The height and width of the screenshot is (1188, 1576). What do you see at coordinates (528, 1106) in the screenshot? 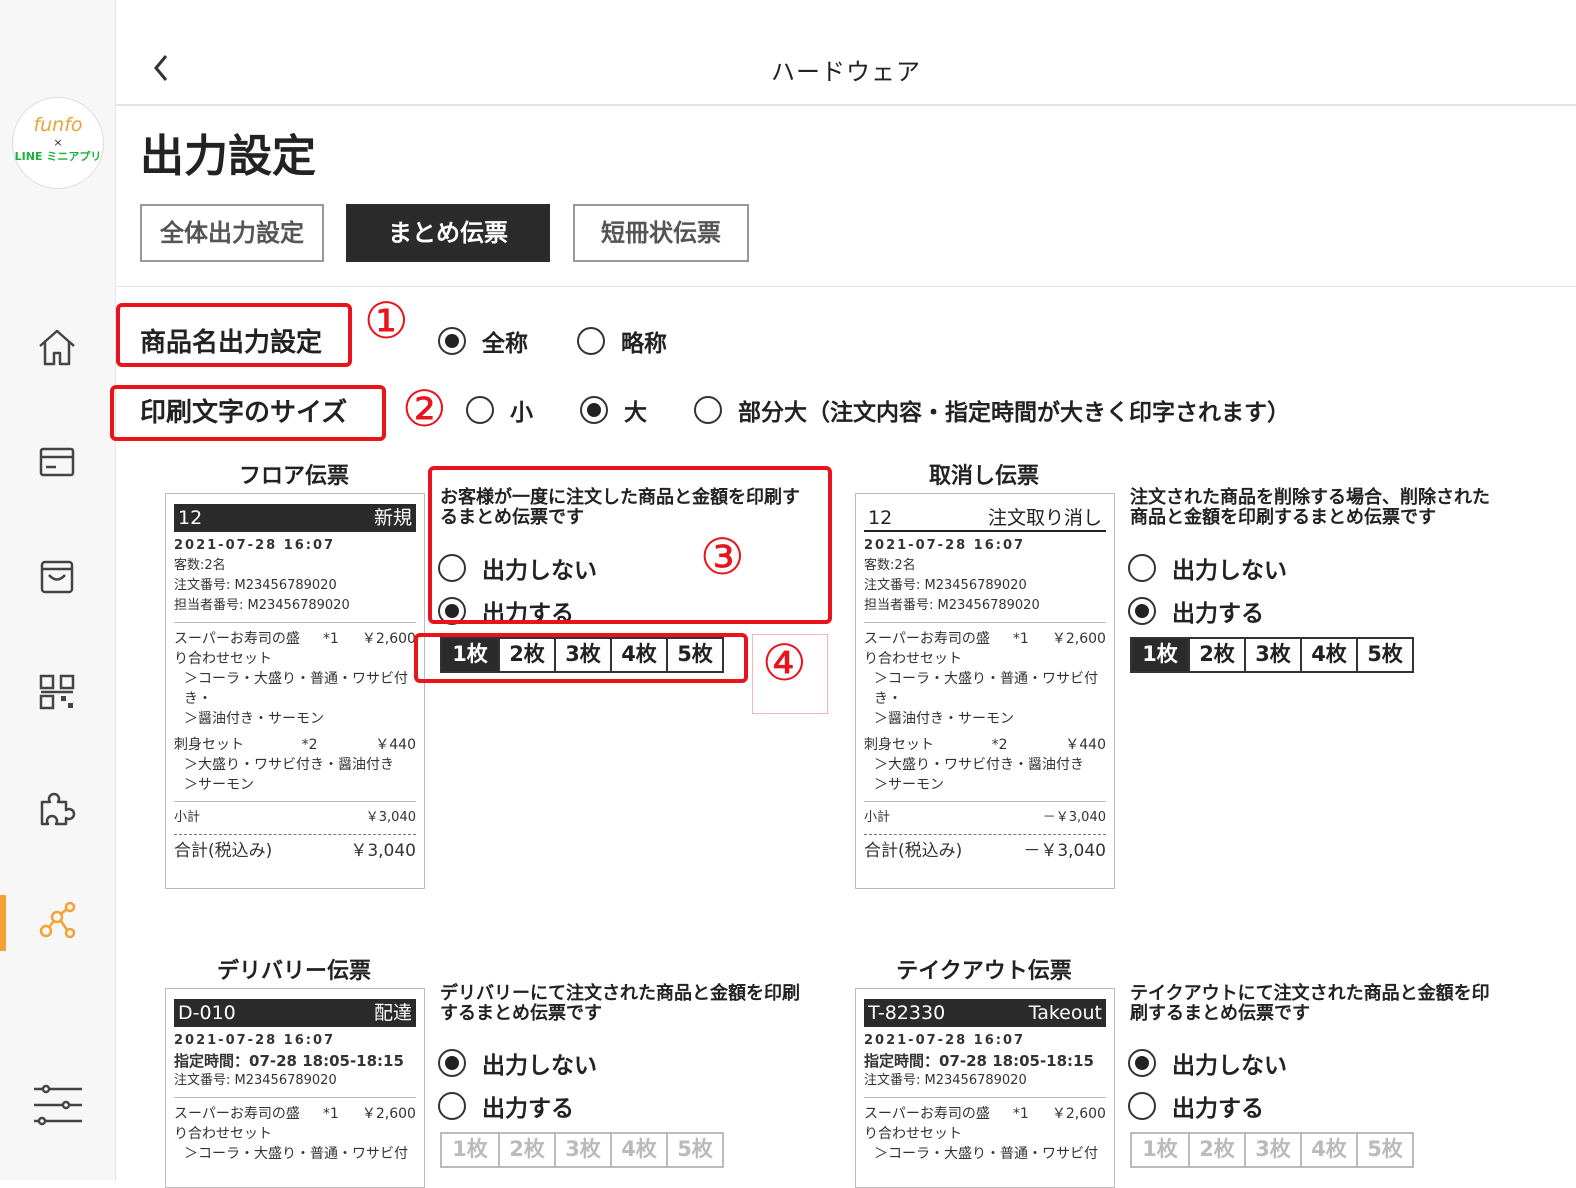
I see `radio-label: 出力する` at bounding box center [528, 1106].